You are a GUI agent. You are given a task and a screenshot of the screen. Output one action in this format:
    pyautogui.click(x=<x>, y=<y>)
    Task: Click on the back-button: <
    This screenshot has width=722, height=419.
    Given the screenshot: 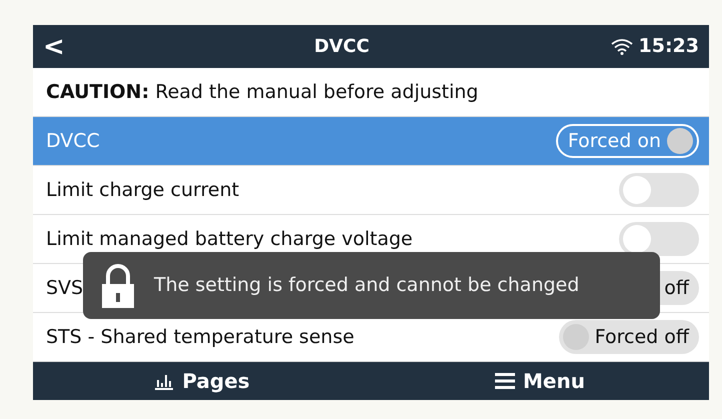 What is the action you would take?
    pyautogui.click(x=58, y=47)
    